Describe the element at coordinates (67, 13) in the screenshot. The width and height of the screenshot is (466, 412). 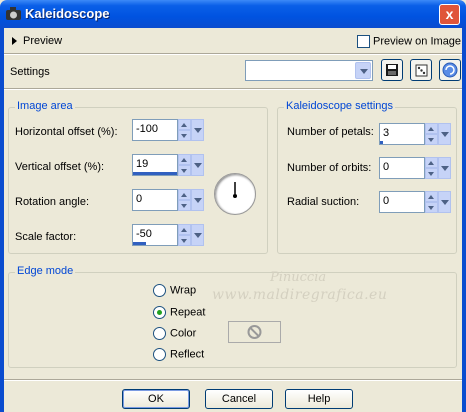
I see `window-title: Kaleidoscope` at that location.